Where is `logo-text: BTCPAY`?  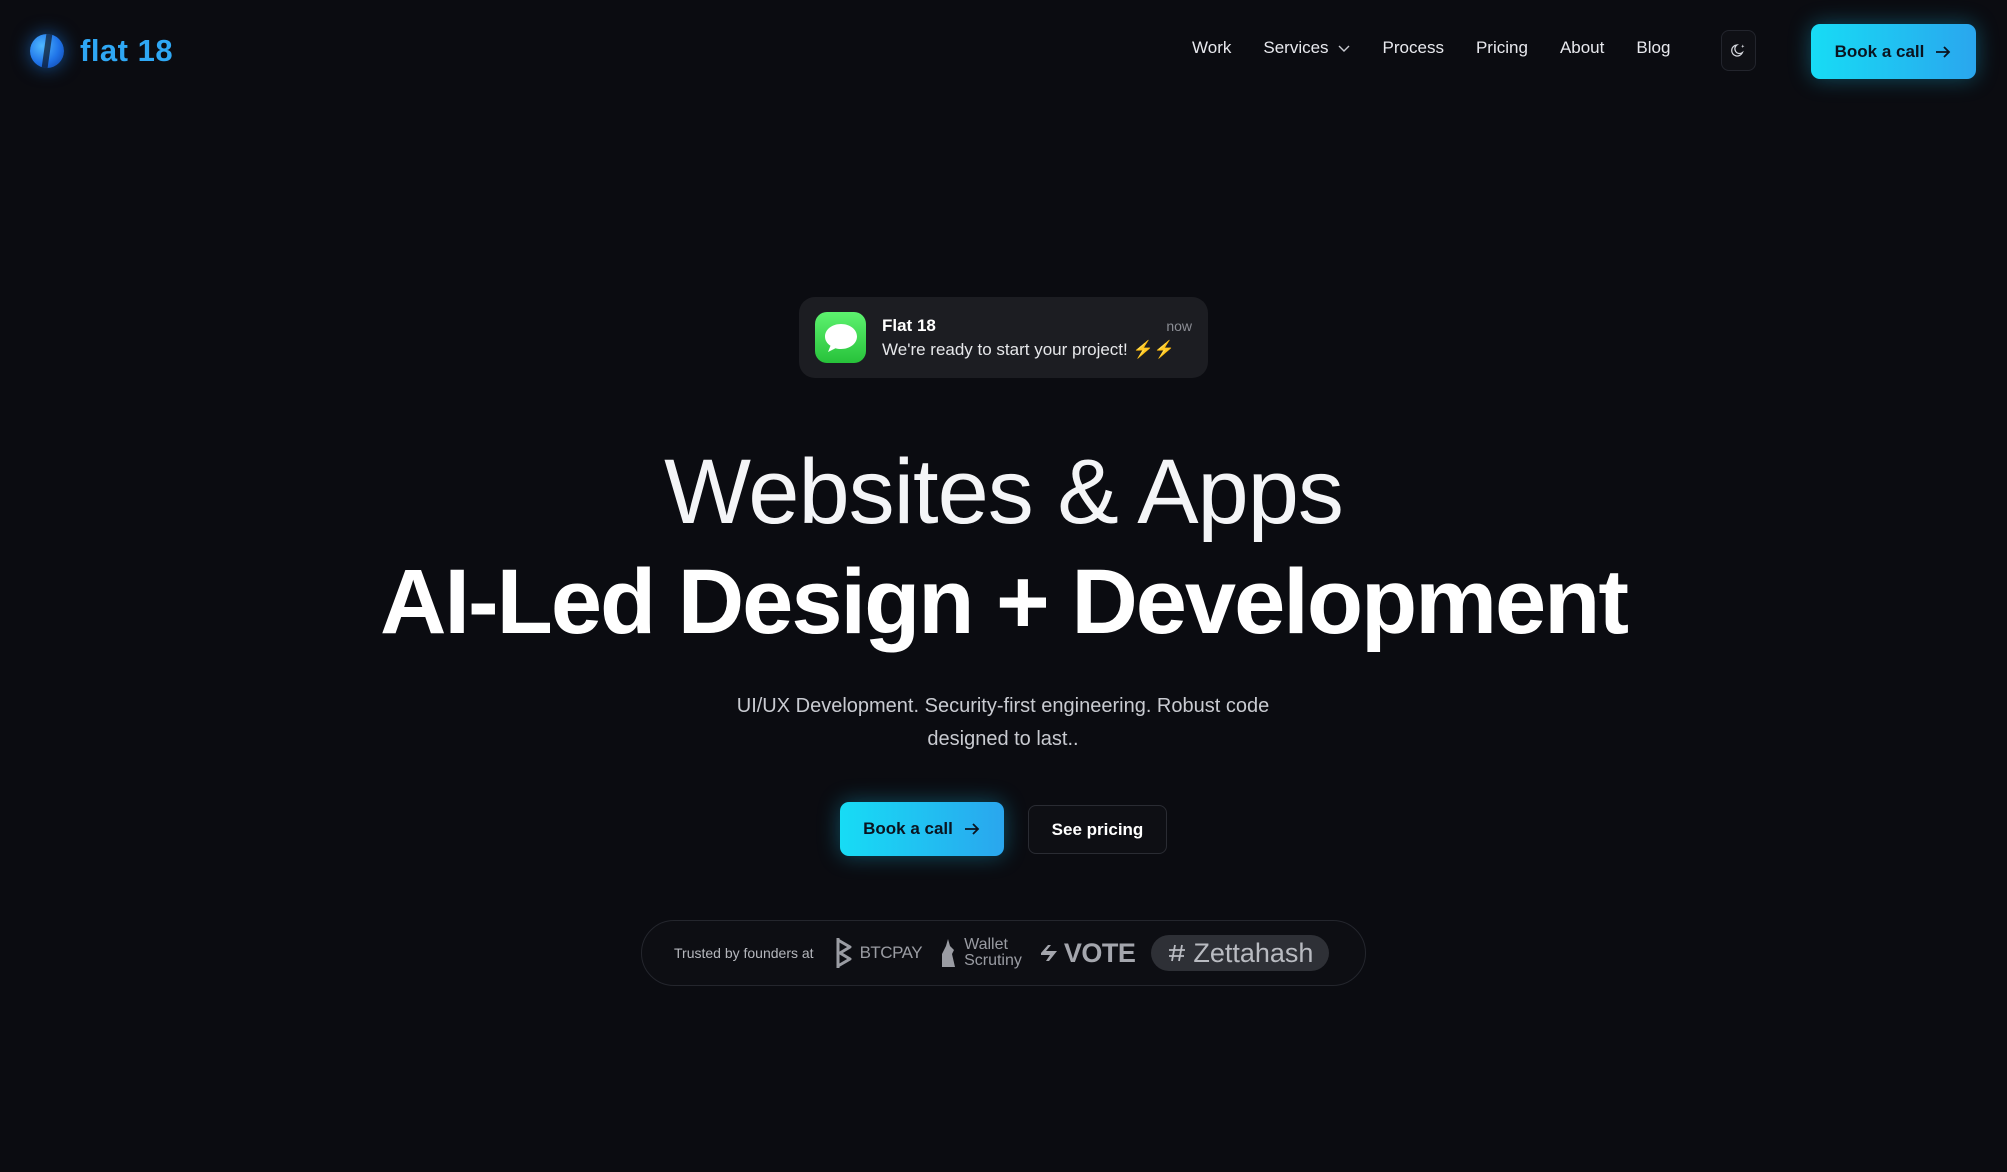
logo-text: BTCPAY is located at coordinates (891, 952).